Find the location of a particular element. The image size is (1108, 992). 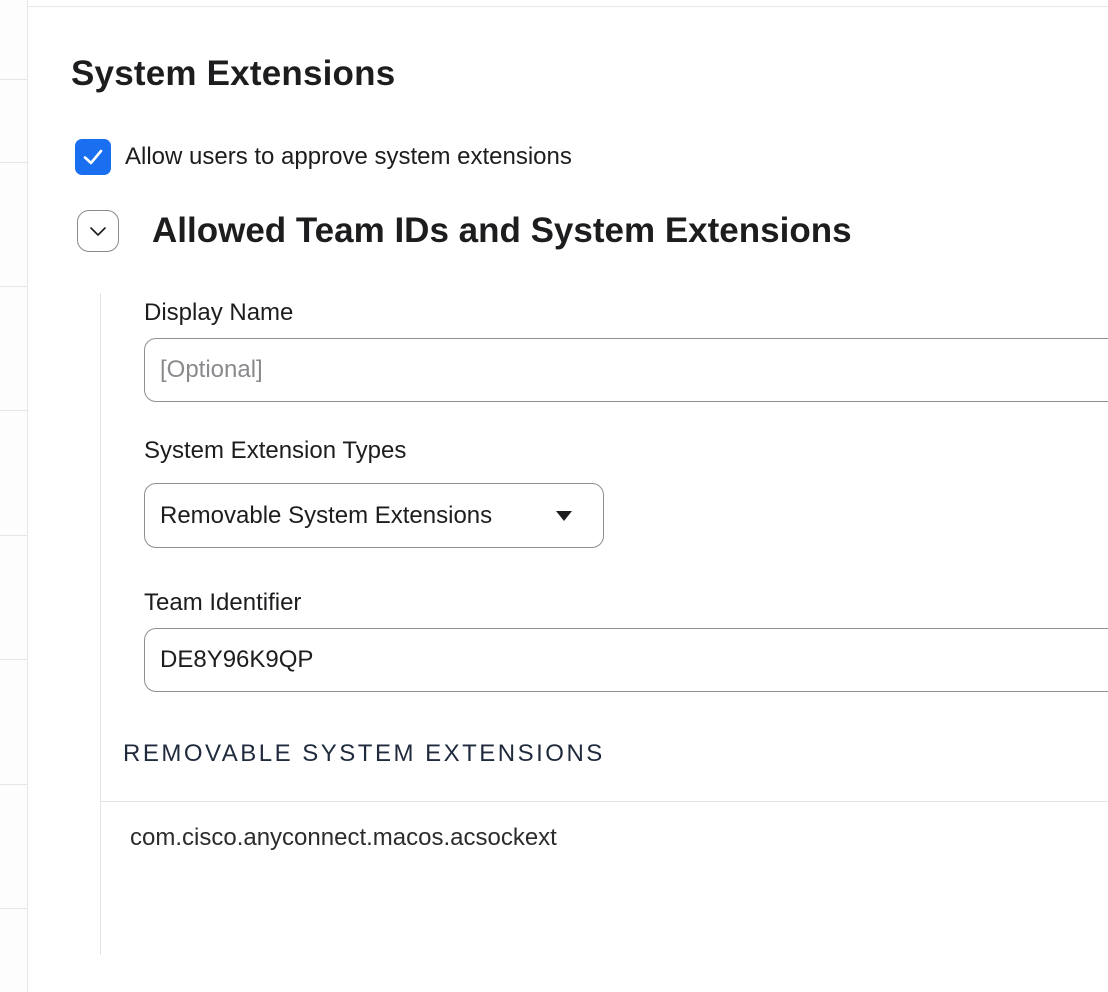

allow-approval-row: Allow users to approve system extensions is located at coordinates (323, 157).